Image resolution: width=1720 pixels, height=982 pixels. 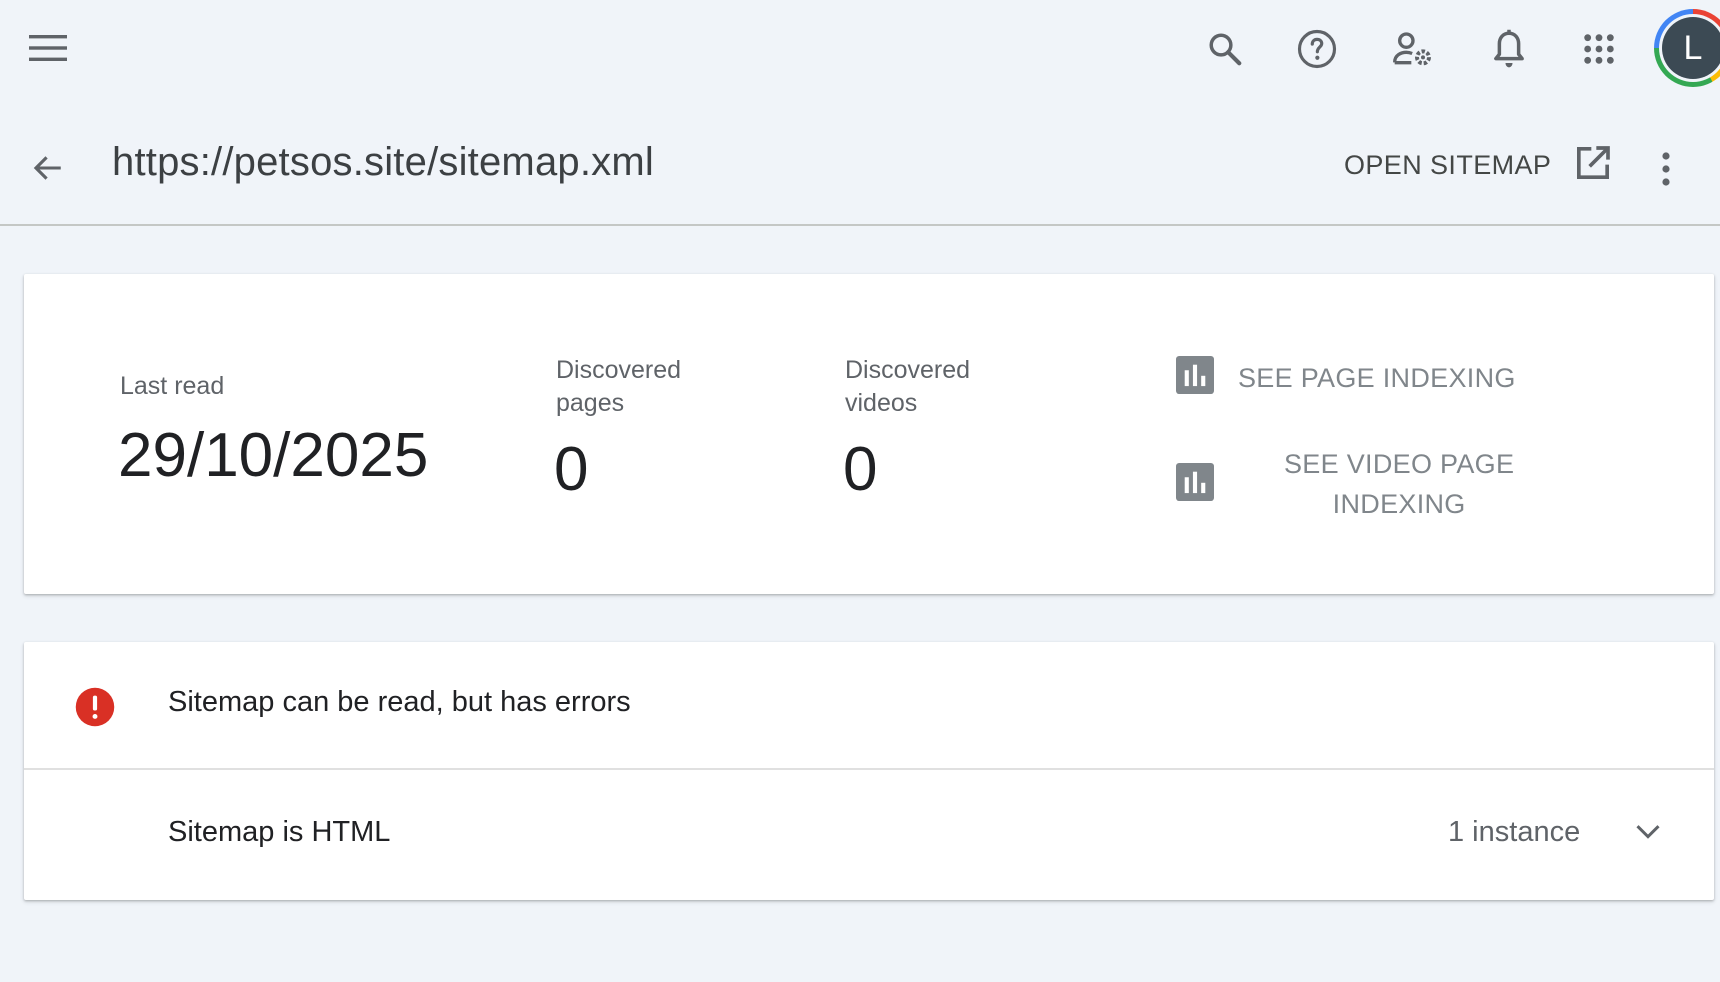 I want to click on page-title: https://petsos.site/sitemap.xml, so click(x=383, y=162).